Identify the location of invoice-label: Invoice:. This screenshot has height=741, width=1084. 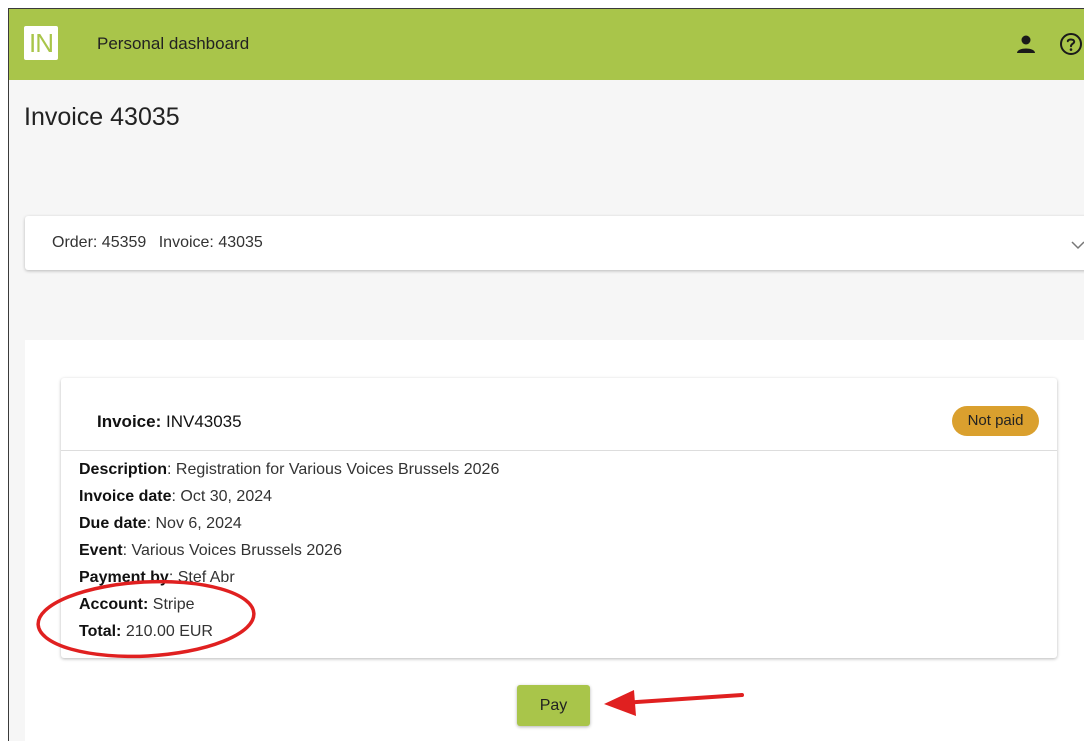
(129, 421).